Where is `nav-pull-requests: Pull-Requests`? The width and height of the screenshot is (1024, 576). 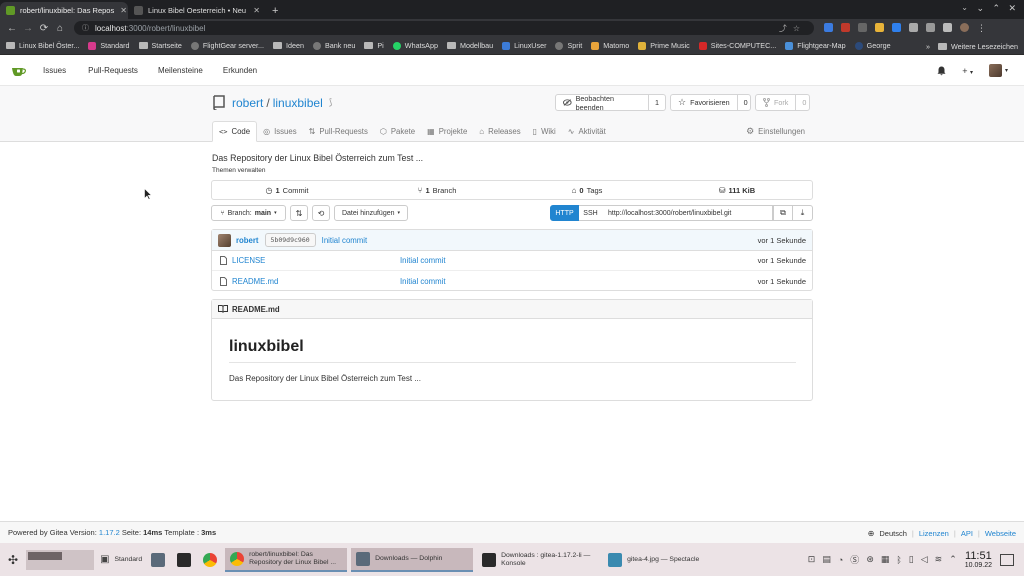
nav-pull-requests: Pull-Requests is located at coordinates (113, 70).